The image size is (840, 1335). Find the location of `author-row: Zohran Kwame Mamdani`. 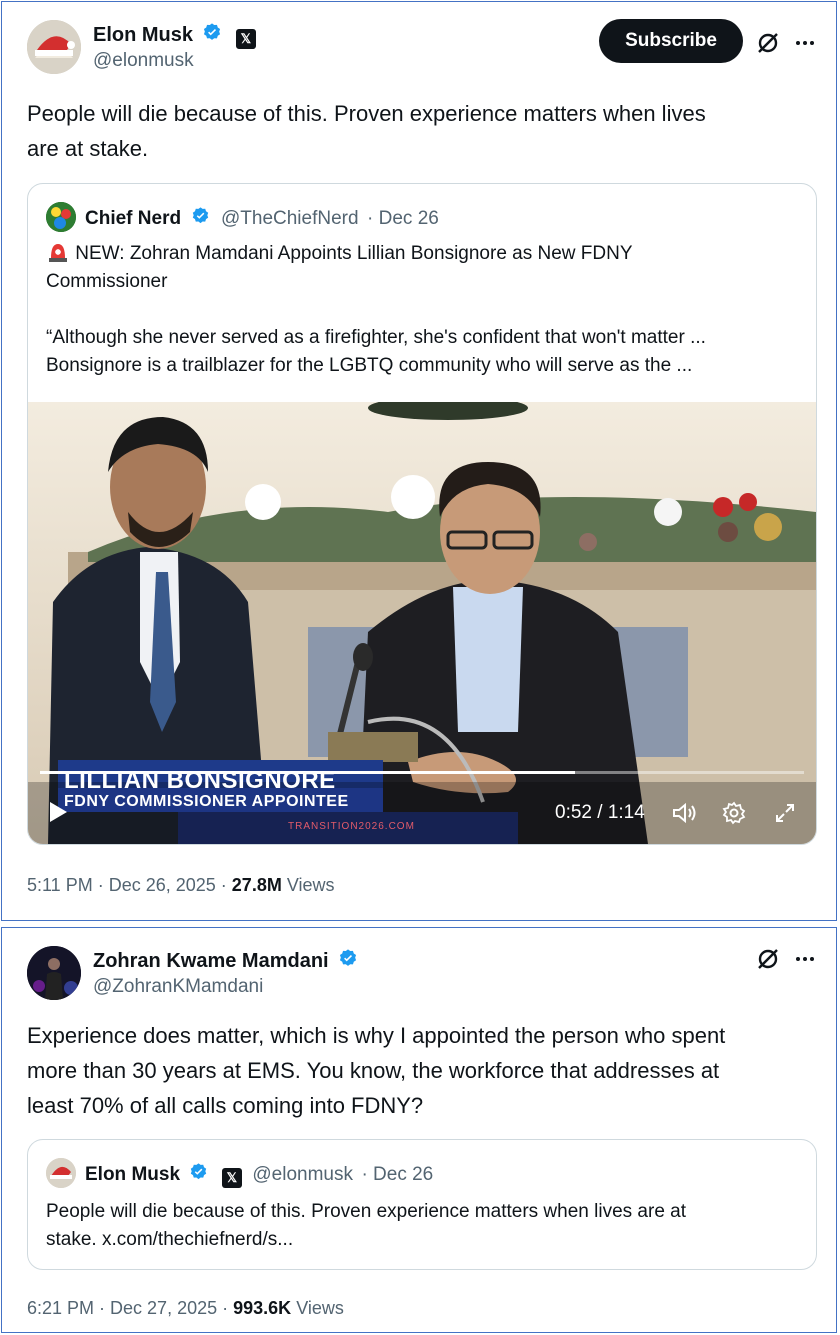

author-row: Zohran Kwame Mamdani is located at coordinates (226, 960).